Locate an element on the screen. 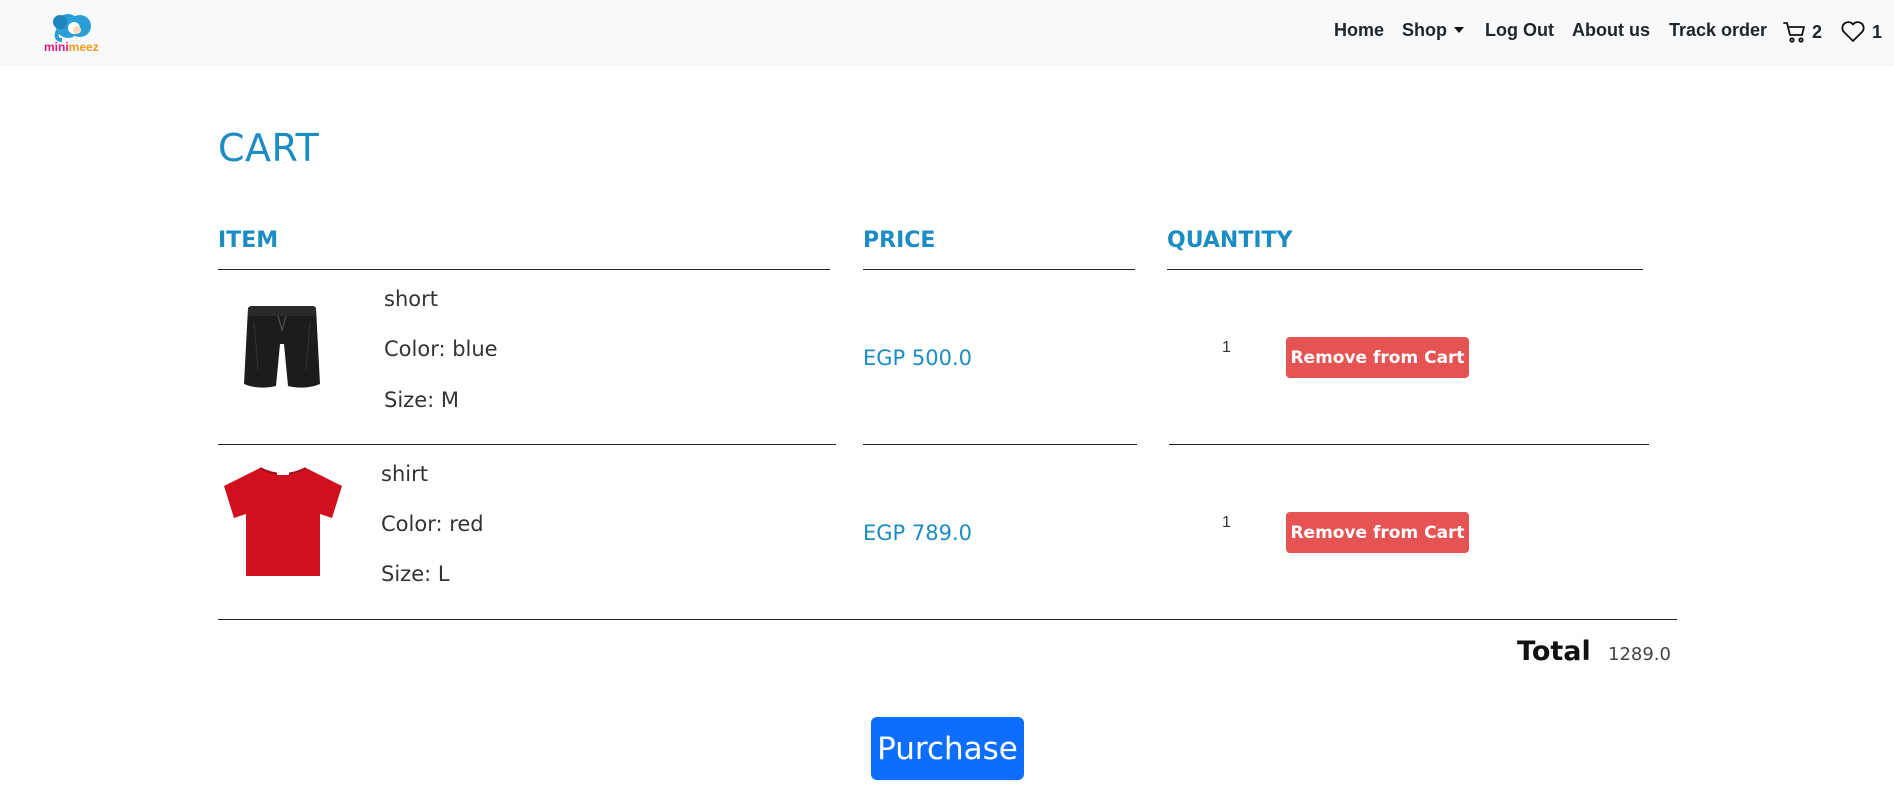  item-color: Color: red is located at coordinates (432, 524).